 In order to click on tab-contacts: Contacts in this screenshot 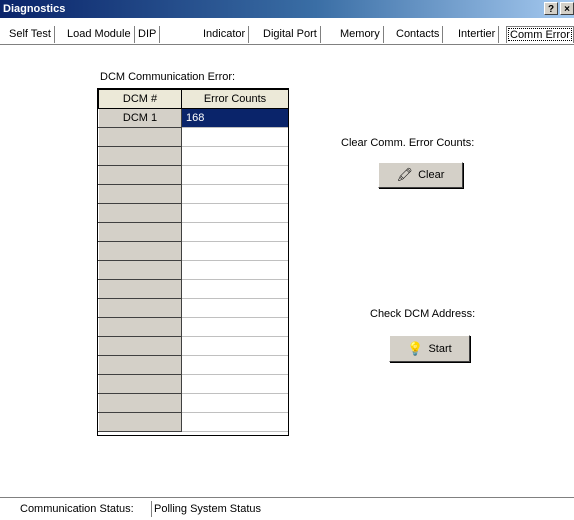, I will do `click(418, 34)`.